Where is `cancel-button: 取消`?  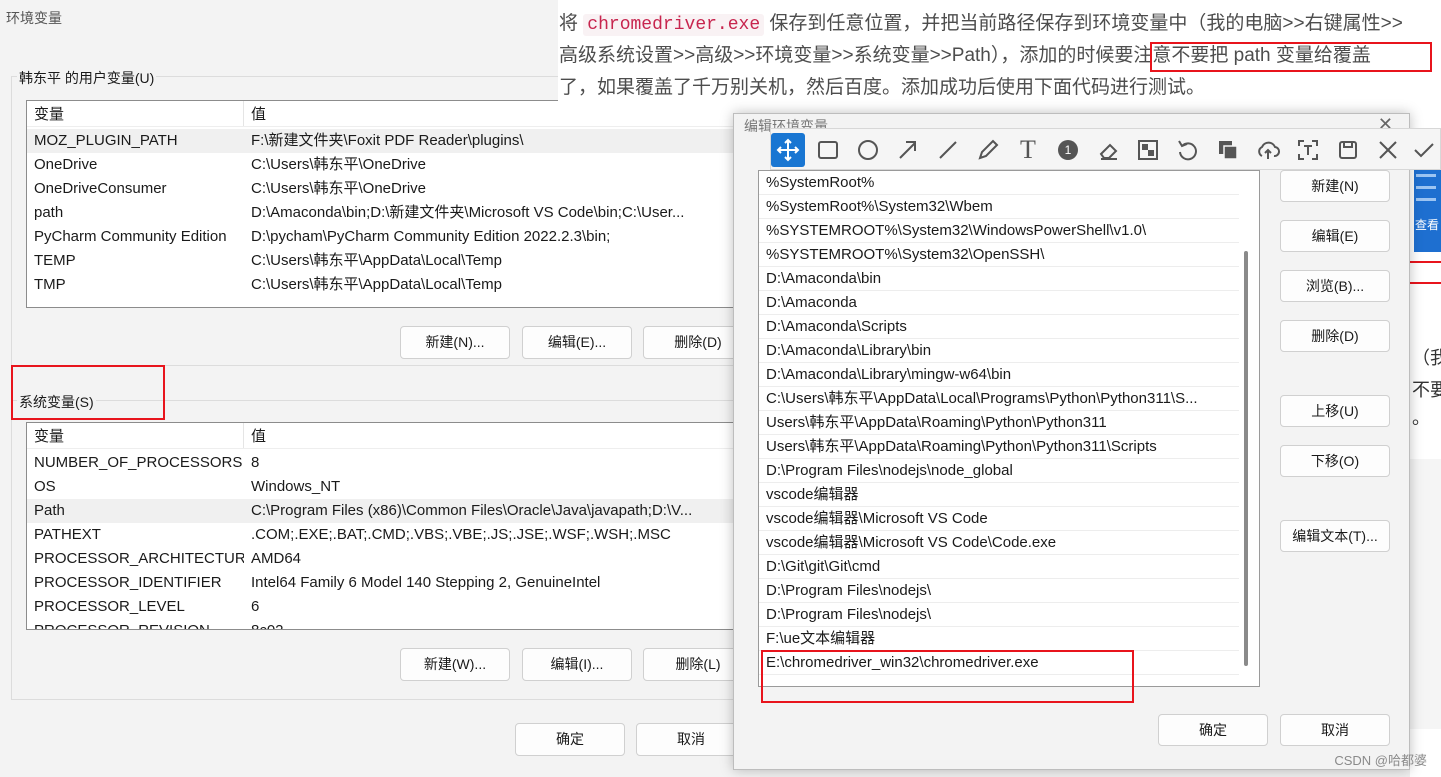 cancel-button: 取消 is located at coordinates (691, 739).